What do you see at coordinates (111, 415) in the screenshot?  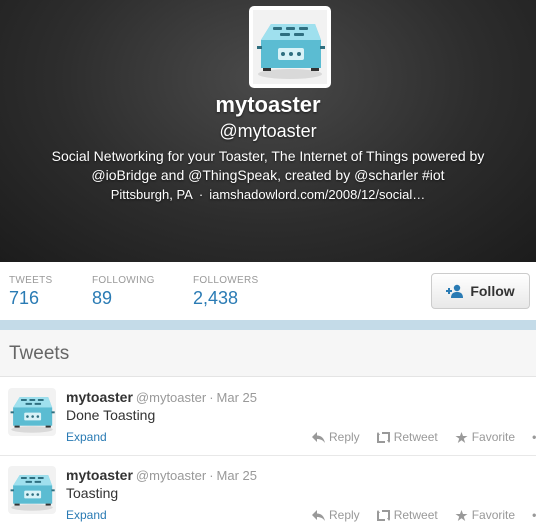 I see `tweet-text: Done Toasting` at bounding box center [111, 415].